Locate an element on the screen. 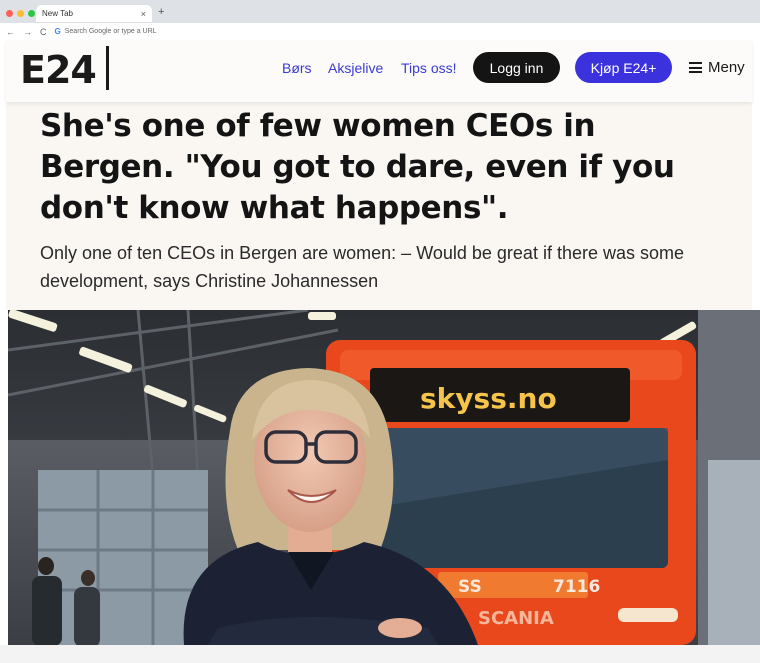 The image size is (760, 663). page-bottom-strip is located at coordinates (380, 654).